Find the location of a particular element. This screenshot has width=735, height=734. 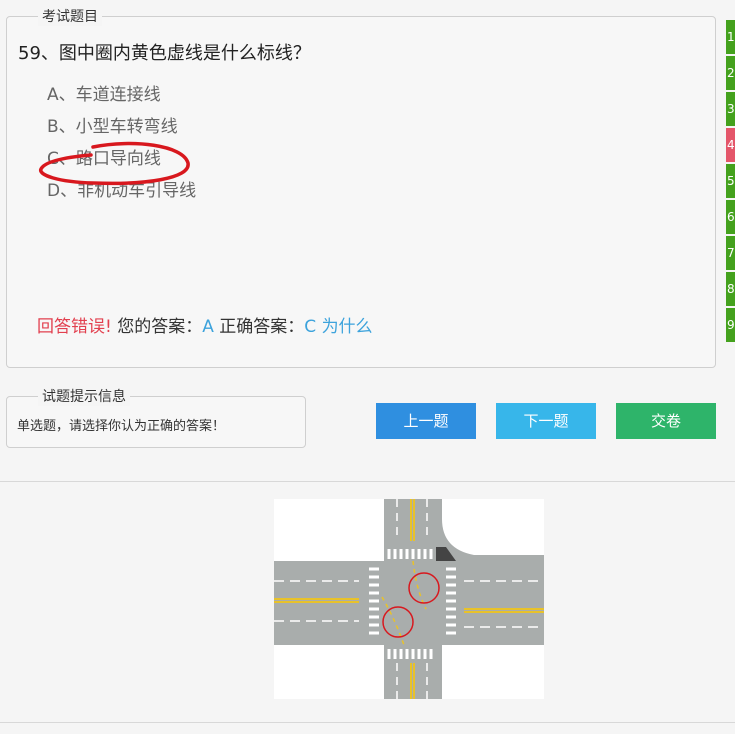

submit-exam-button: 交卷 is located at coordinates (666, 421).